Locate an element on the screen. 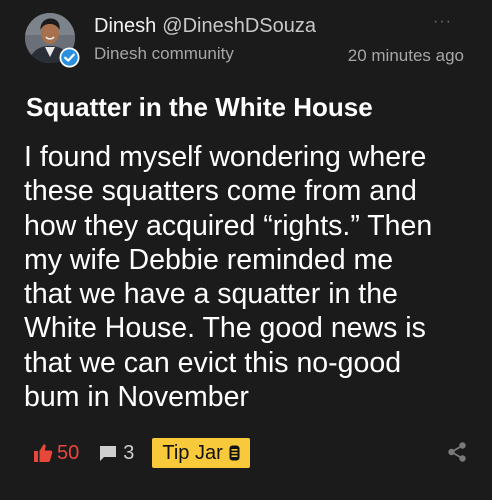 The height and width of the screenshot is (500, 492). author-handle: @DineshDSouza is located at coordinates (239, 26).